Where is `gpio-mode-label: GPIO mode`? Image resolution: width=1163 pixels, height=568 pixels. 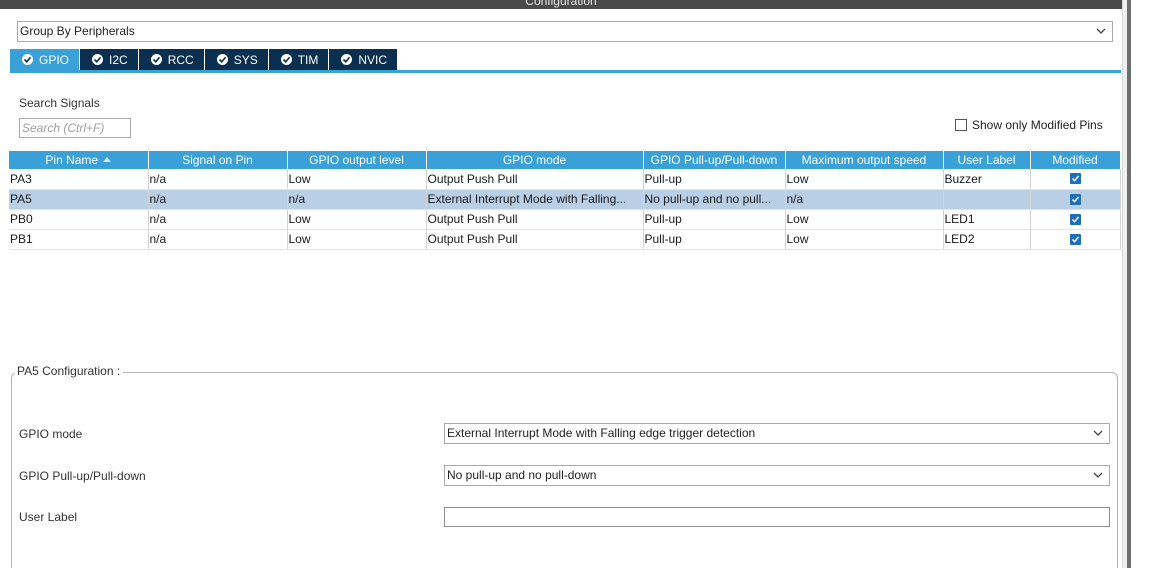 gpio-mode-label: GPIO mode is located at coordinates (51, 434).